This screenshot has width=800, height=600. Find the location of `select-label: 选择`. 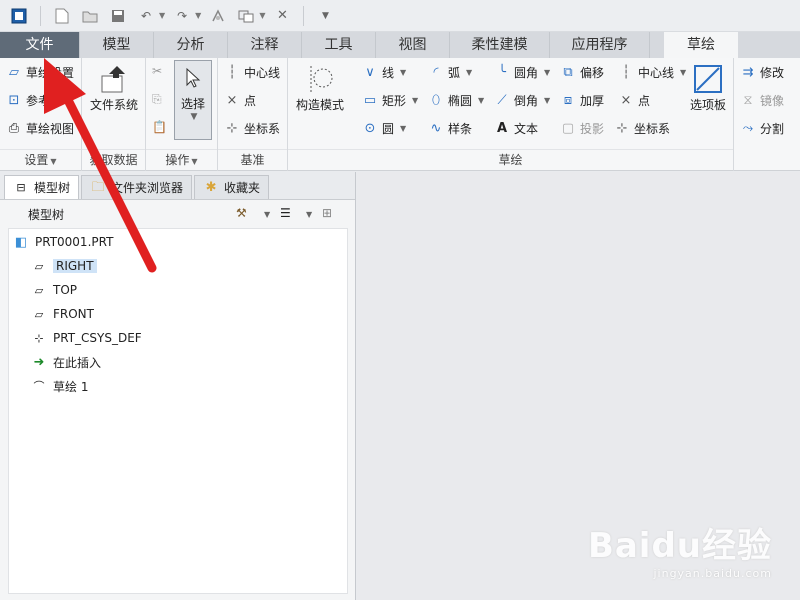

select-label: 选择 is located at coordinates (192, 104).